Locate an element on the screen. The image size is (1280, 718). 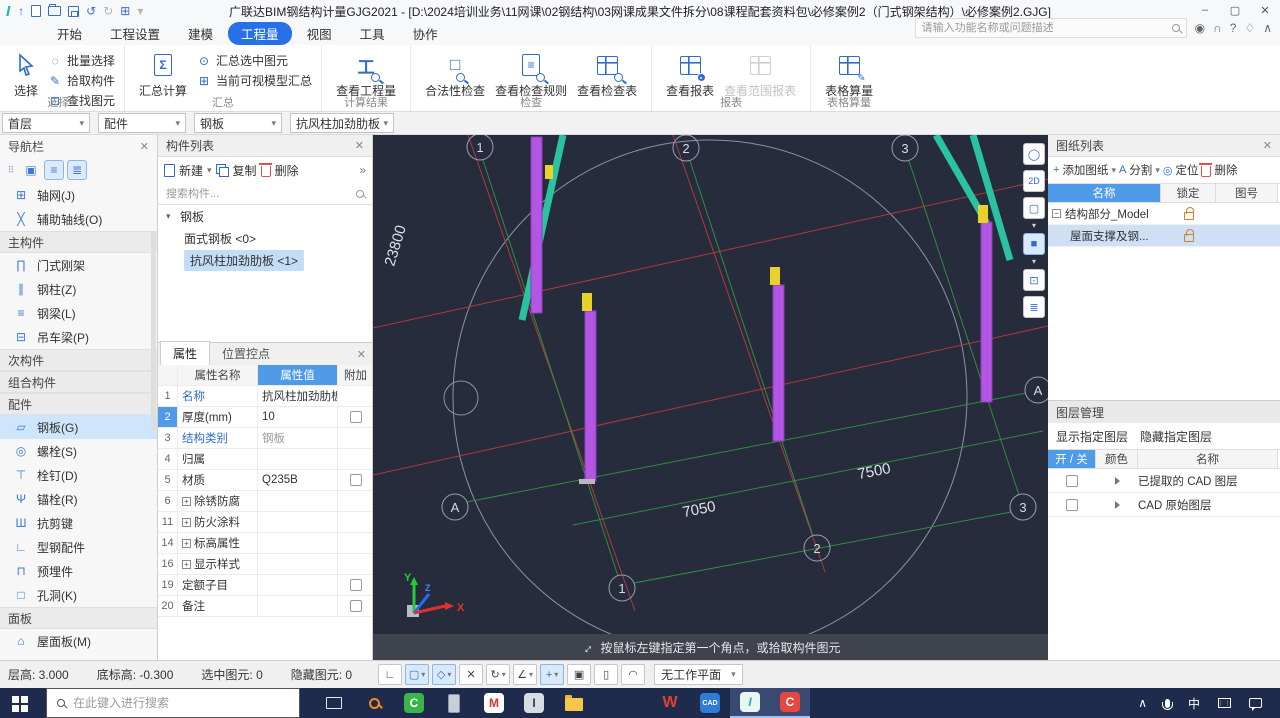
redo-icon: ↻ is located at coordinates (108, 11).